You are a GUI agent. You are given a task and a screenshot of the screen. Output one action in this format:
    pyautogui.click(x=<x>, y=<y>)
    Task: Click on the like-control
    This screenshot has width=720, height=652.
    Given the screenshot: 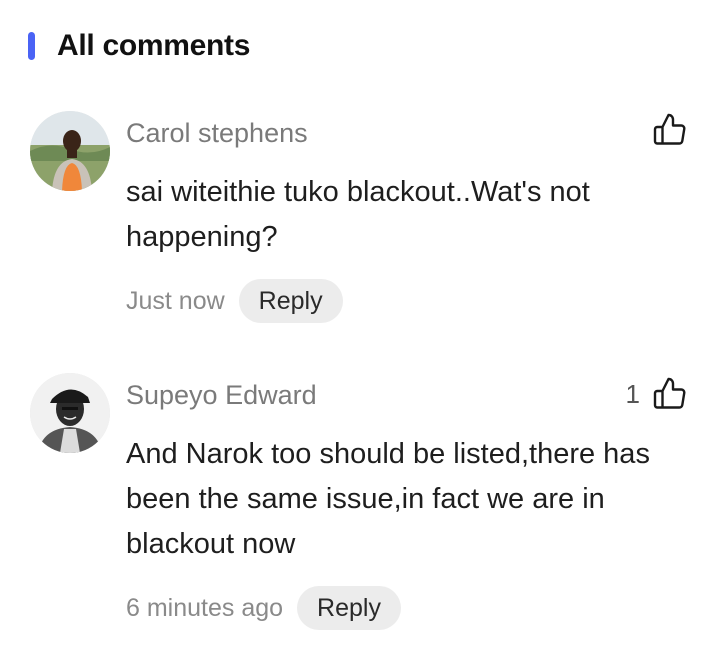 What is the action you would take?
    pyautogui.click(x=664, y=130)
    